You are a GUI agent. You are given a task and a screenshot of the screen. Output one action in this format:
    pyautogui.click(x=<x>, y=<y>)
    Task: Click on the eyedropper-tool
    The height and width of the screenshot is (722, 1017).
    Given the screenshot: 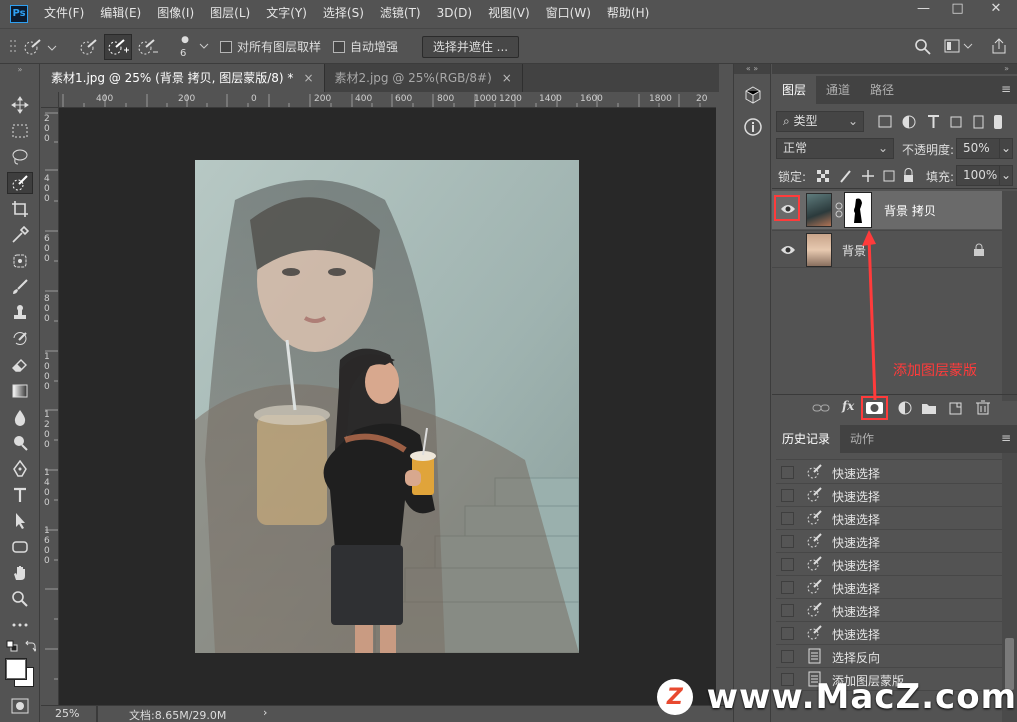 What is the action you would take?
    pyautogui.click(x=20, y=235)
    